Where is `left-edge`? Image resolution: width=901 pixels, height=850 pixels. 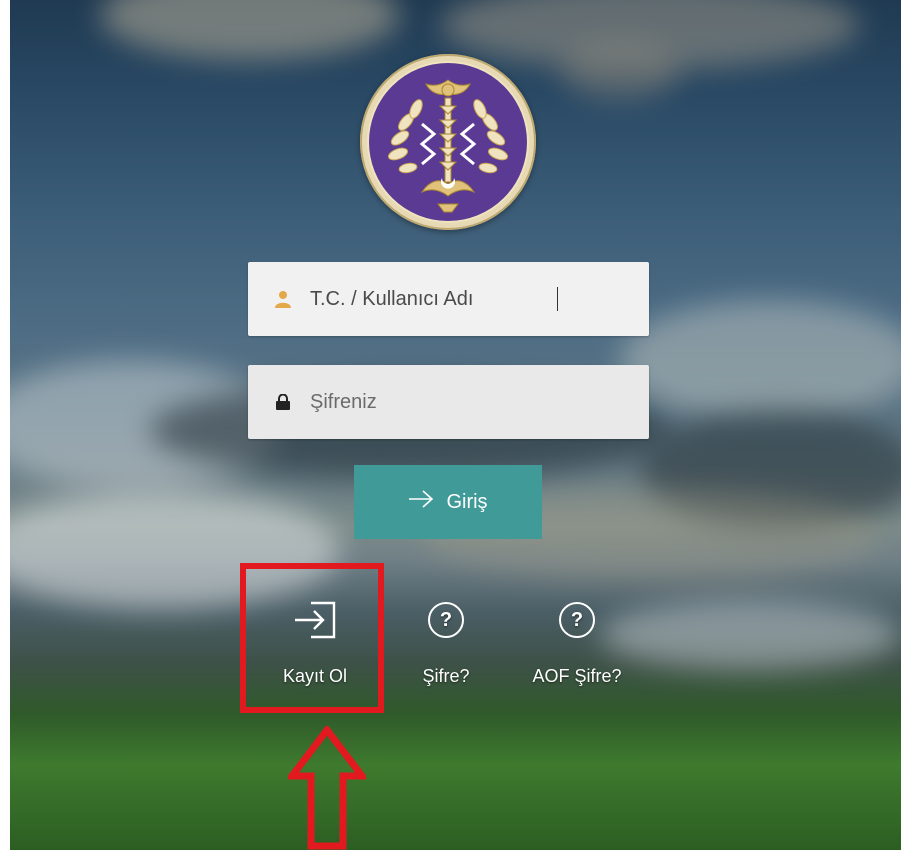
left-edge is located at coordinates (5, 425).